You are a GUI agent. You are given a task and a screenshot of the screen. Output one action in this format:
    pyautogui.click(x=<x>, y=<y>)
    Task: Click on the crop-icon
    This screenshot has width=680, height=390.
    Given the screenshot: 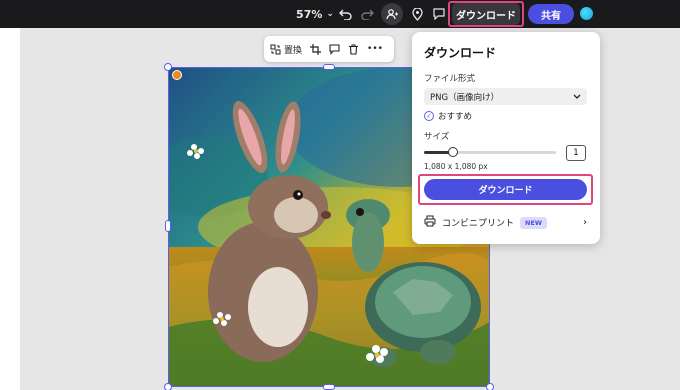 What is the action you would take?
    pyautogui.click(x=316, y=49)
    